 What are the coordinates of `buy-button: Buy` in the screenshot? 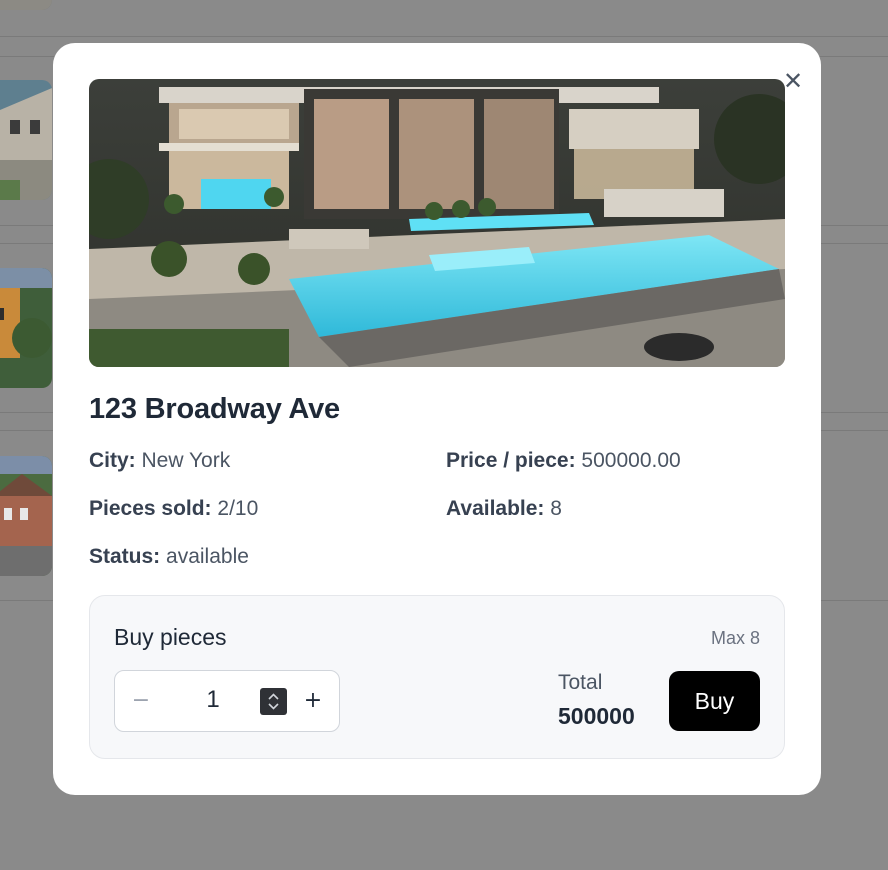 It's located at (714, 701).